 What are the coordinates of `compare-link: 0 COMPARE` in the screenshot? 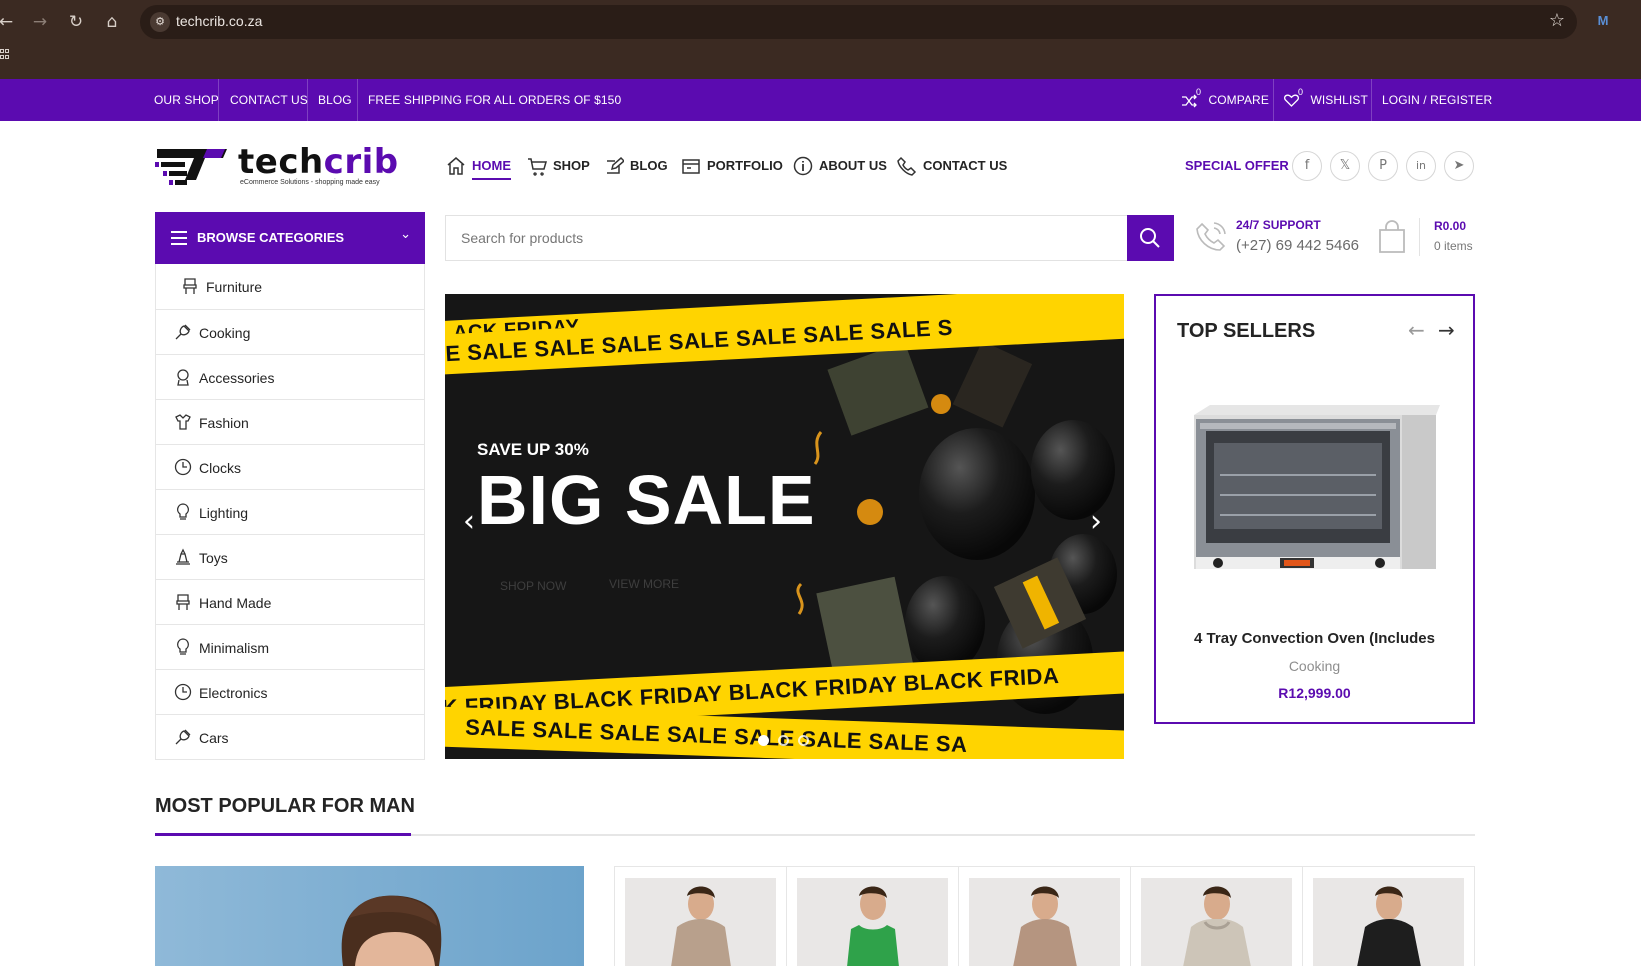 It's located at (1225, 100).